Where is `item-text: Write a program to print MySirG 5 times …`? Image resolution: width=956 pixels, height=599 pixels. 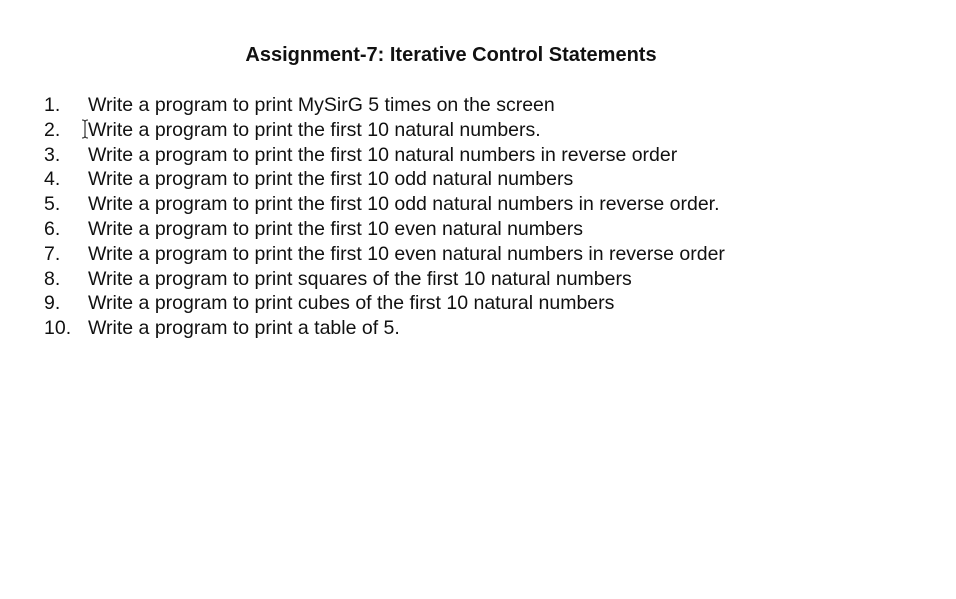 item-text: Write a program to print MySirG 5 times … is located at coordinates (321, 105).